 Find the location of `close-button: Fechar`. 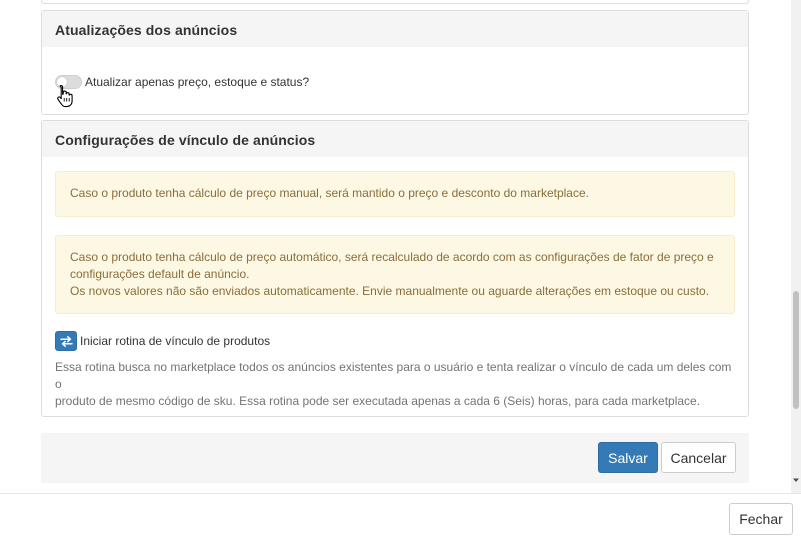

close-button: Fechar is located at coordinates (761, 519).